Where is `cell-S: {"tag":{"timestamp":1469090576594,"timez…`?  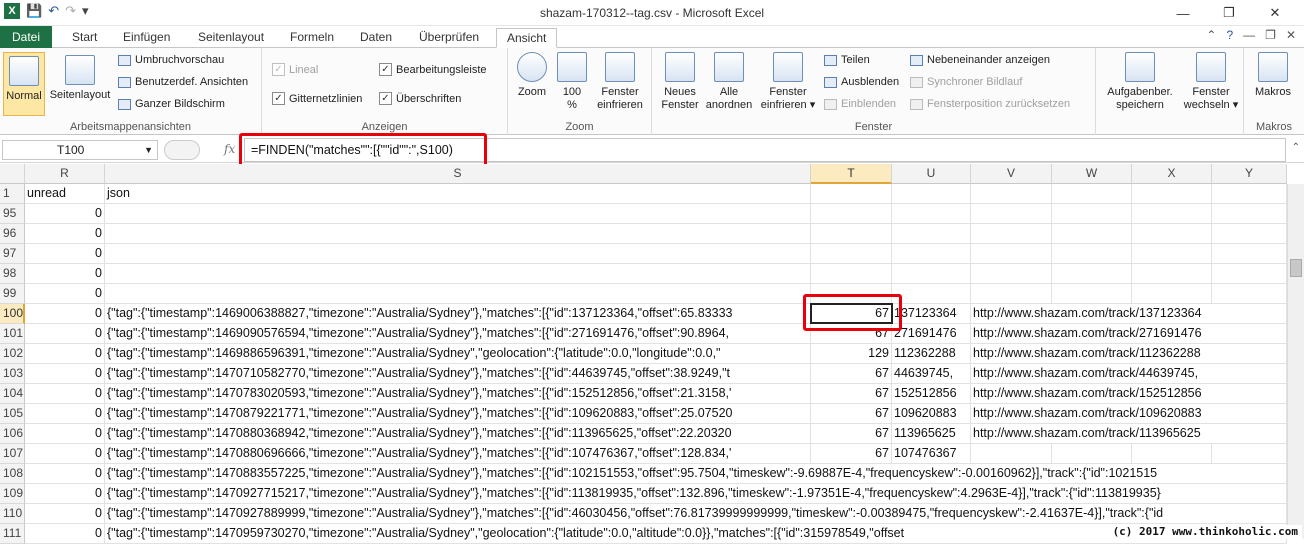 cell-S: {"tag":{"timestamp":1469090576594,"timez… is located at coordinates (458, 334).